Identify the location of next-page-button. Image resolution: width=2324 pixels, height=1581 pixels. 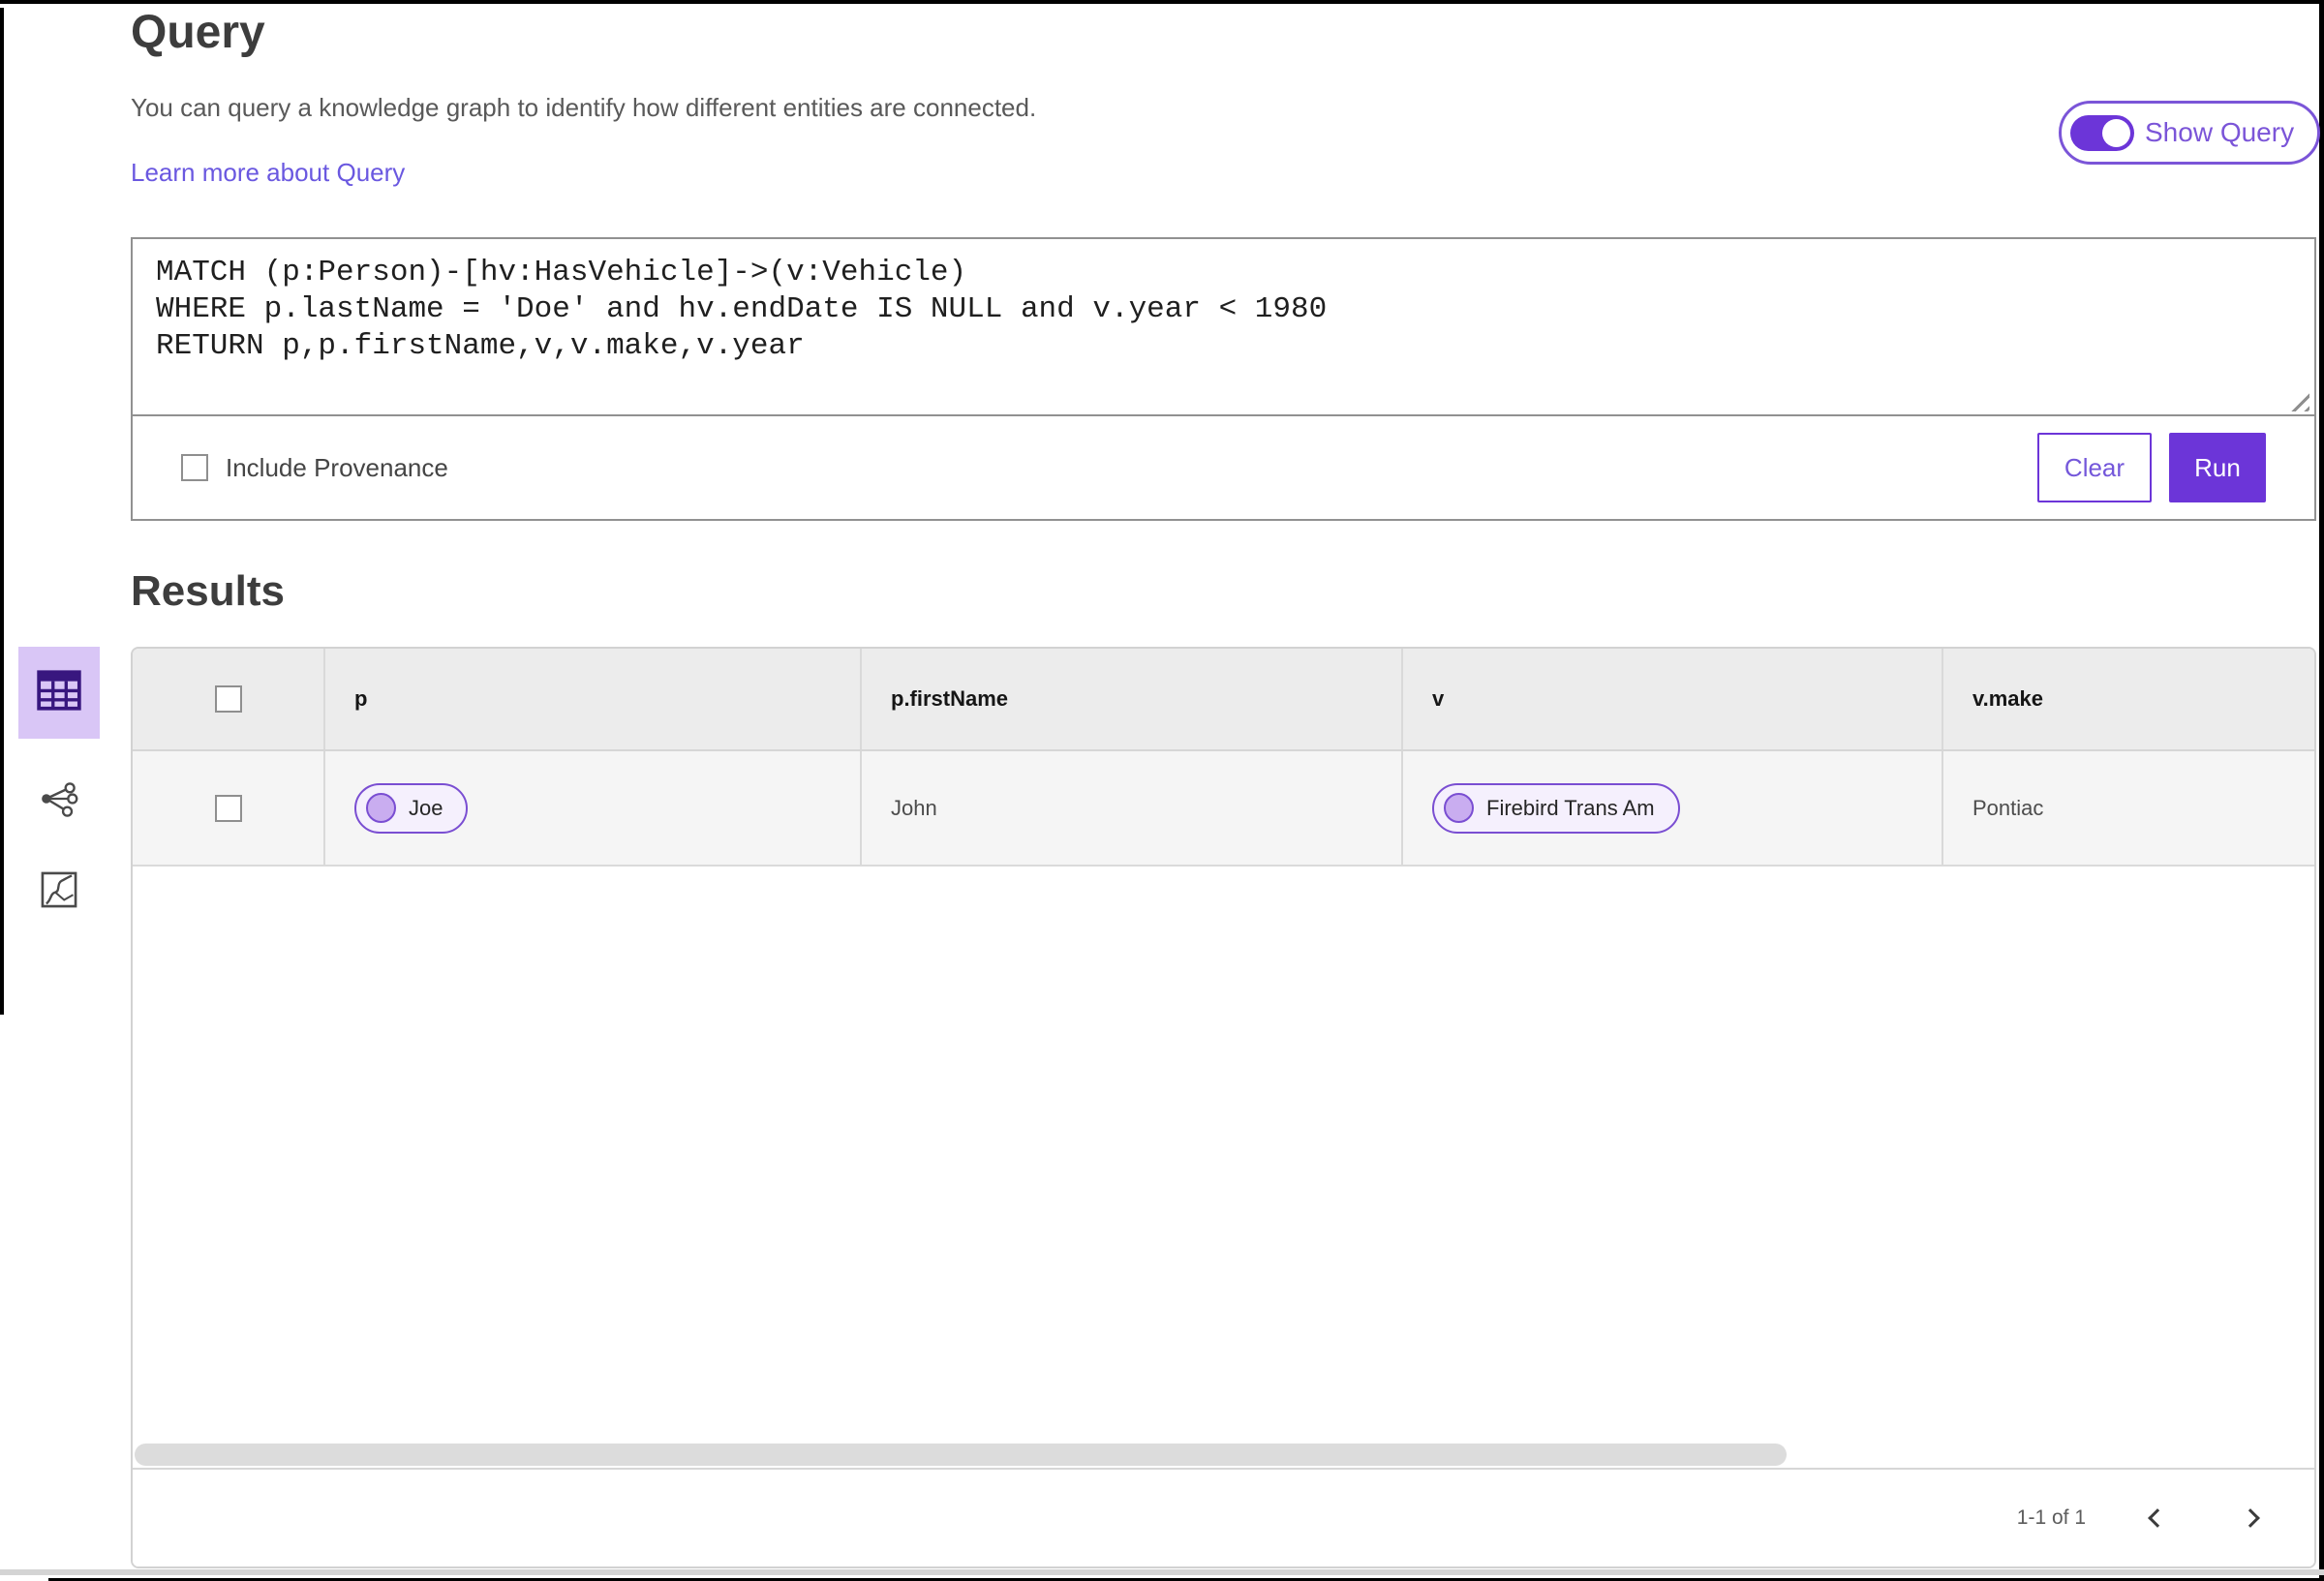
(2250, 1518).